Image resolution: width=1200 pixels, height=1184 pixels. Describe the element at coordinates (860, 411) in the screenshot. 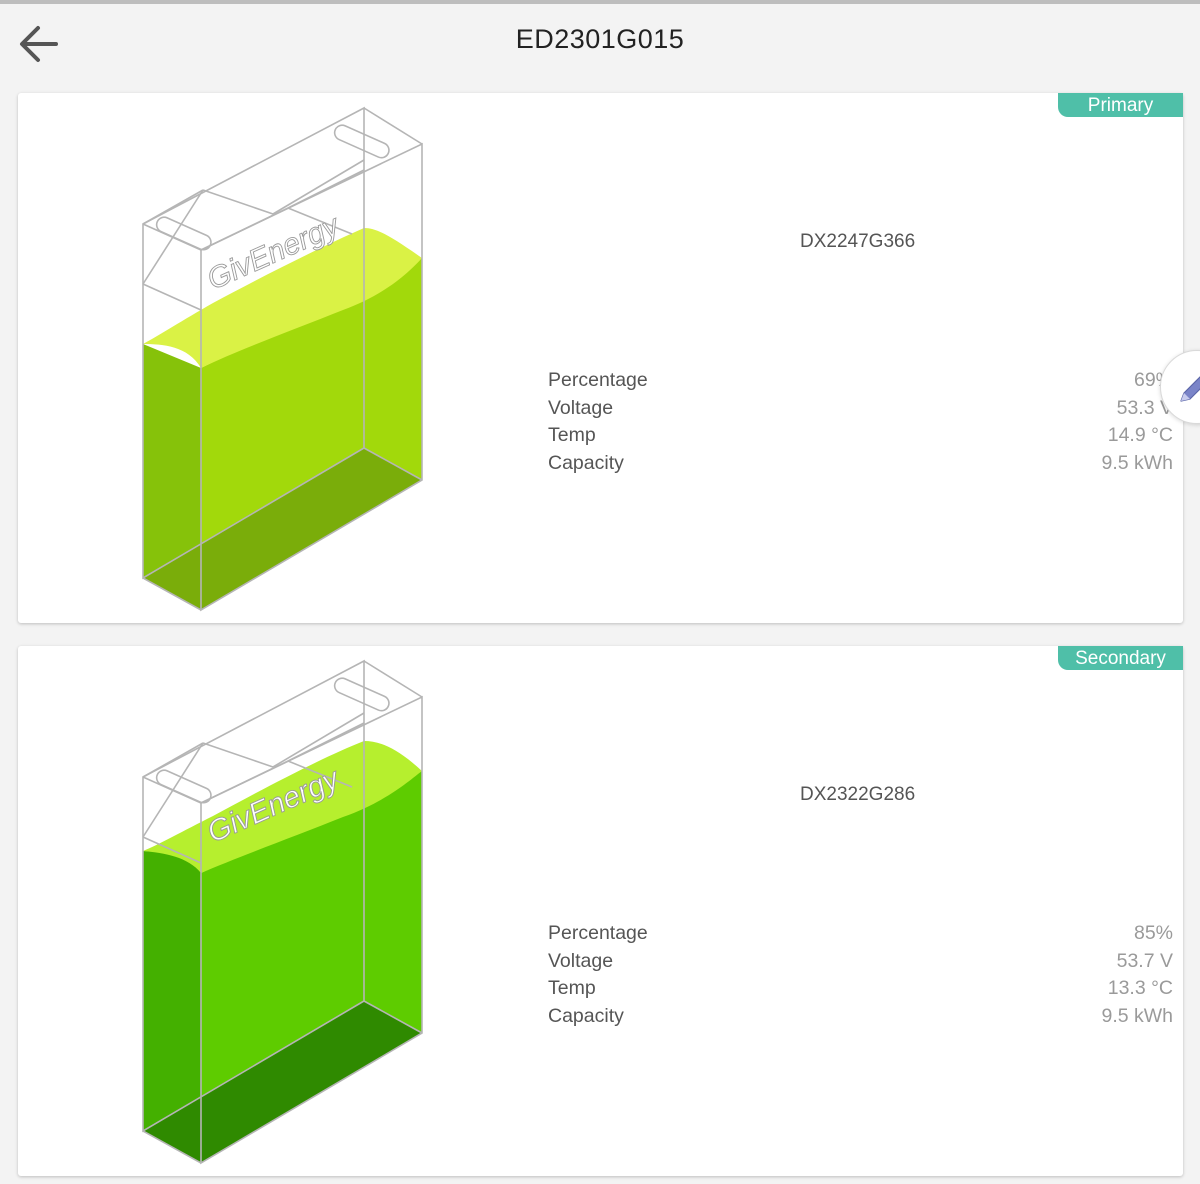

I see `stat-row-voltage: Voltage 53.3 V` at that location.